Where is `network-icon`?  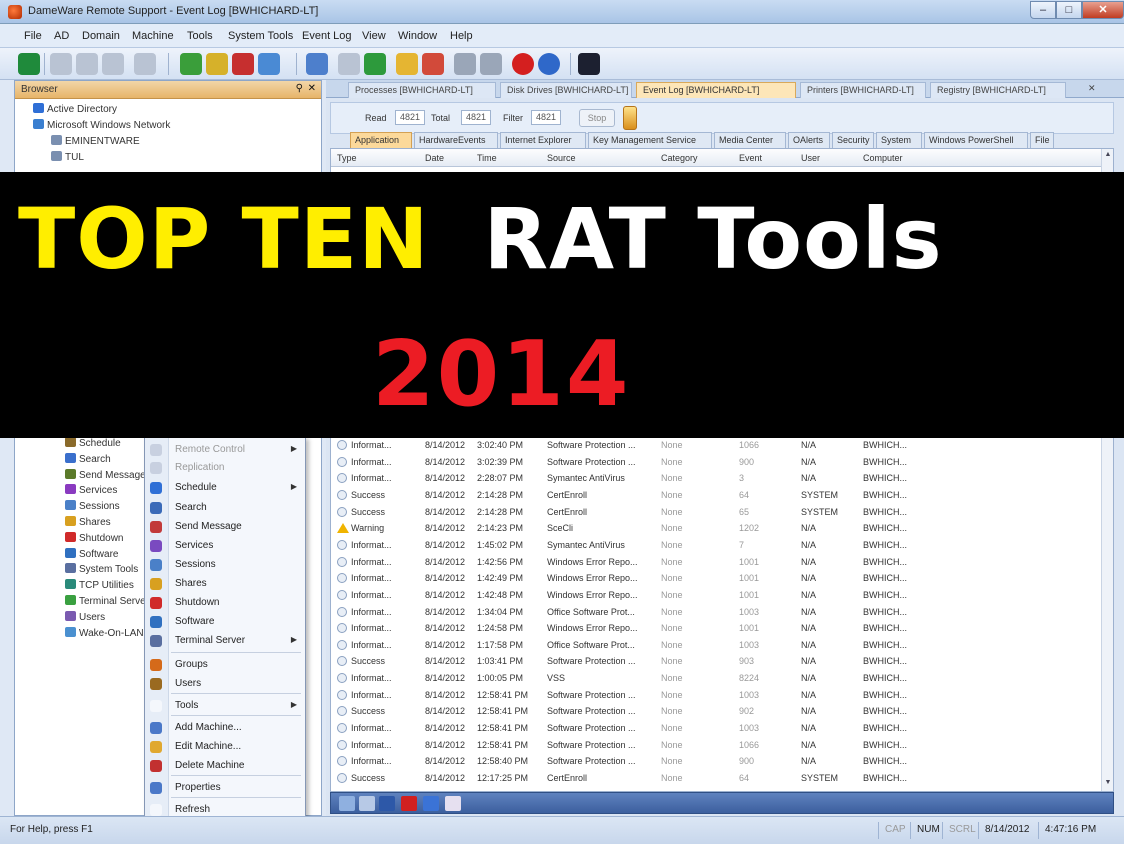 network-icon is located at coordinates (317, 64).